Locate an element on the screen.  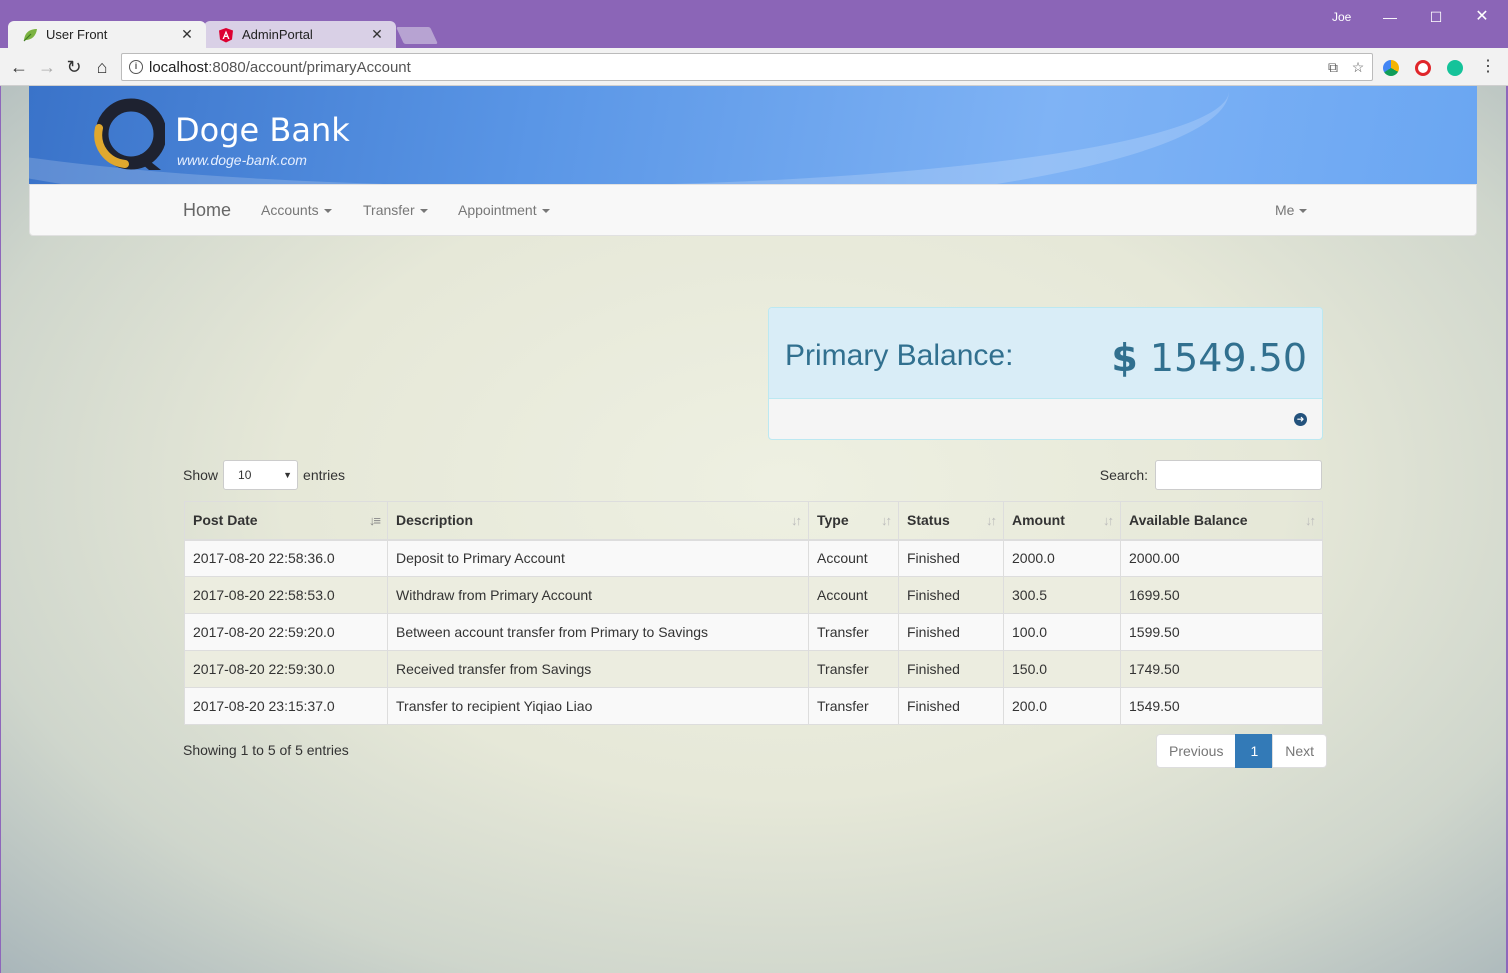
cell-post-date: 2017-08-20 23:15:37.0 is located at coordinates (286, 706).